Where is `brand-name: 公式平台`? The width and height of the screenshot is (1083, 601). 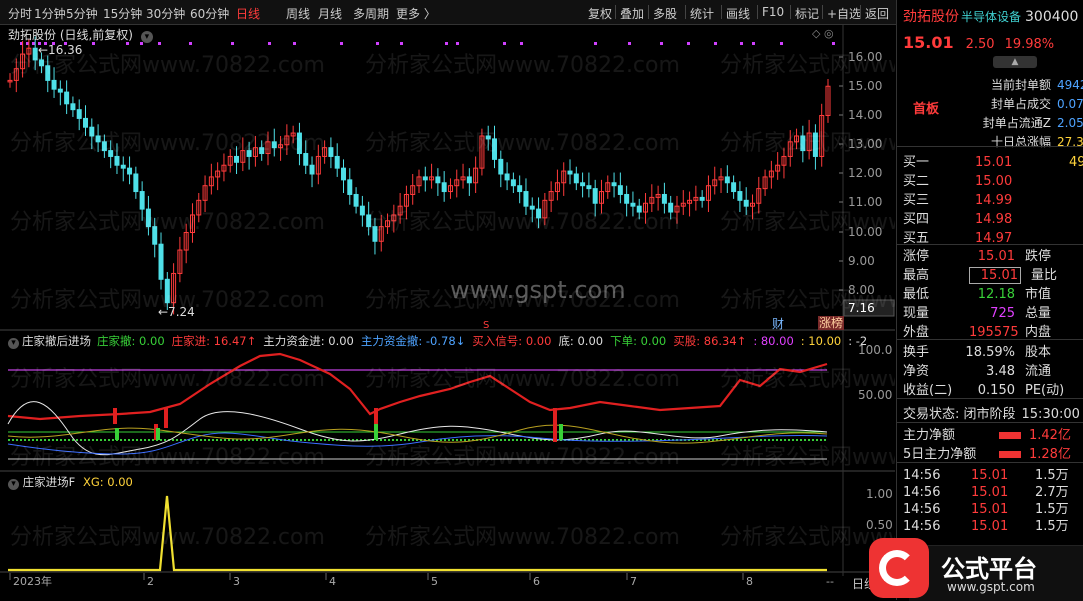 brand-name: 公式平台 is located at coordinates (989, 569).